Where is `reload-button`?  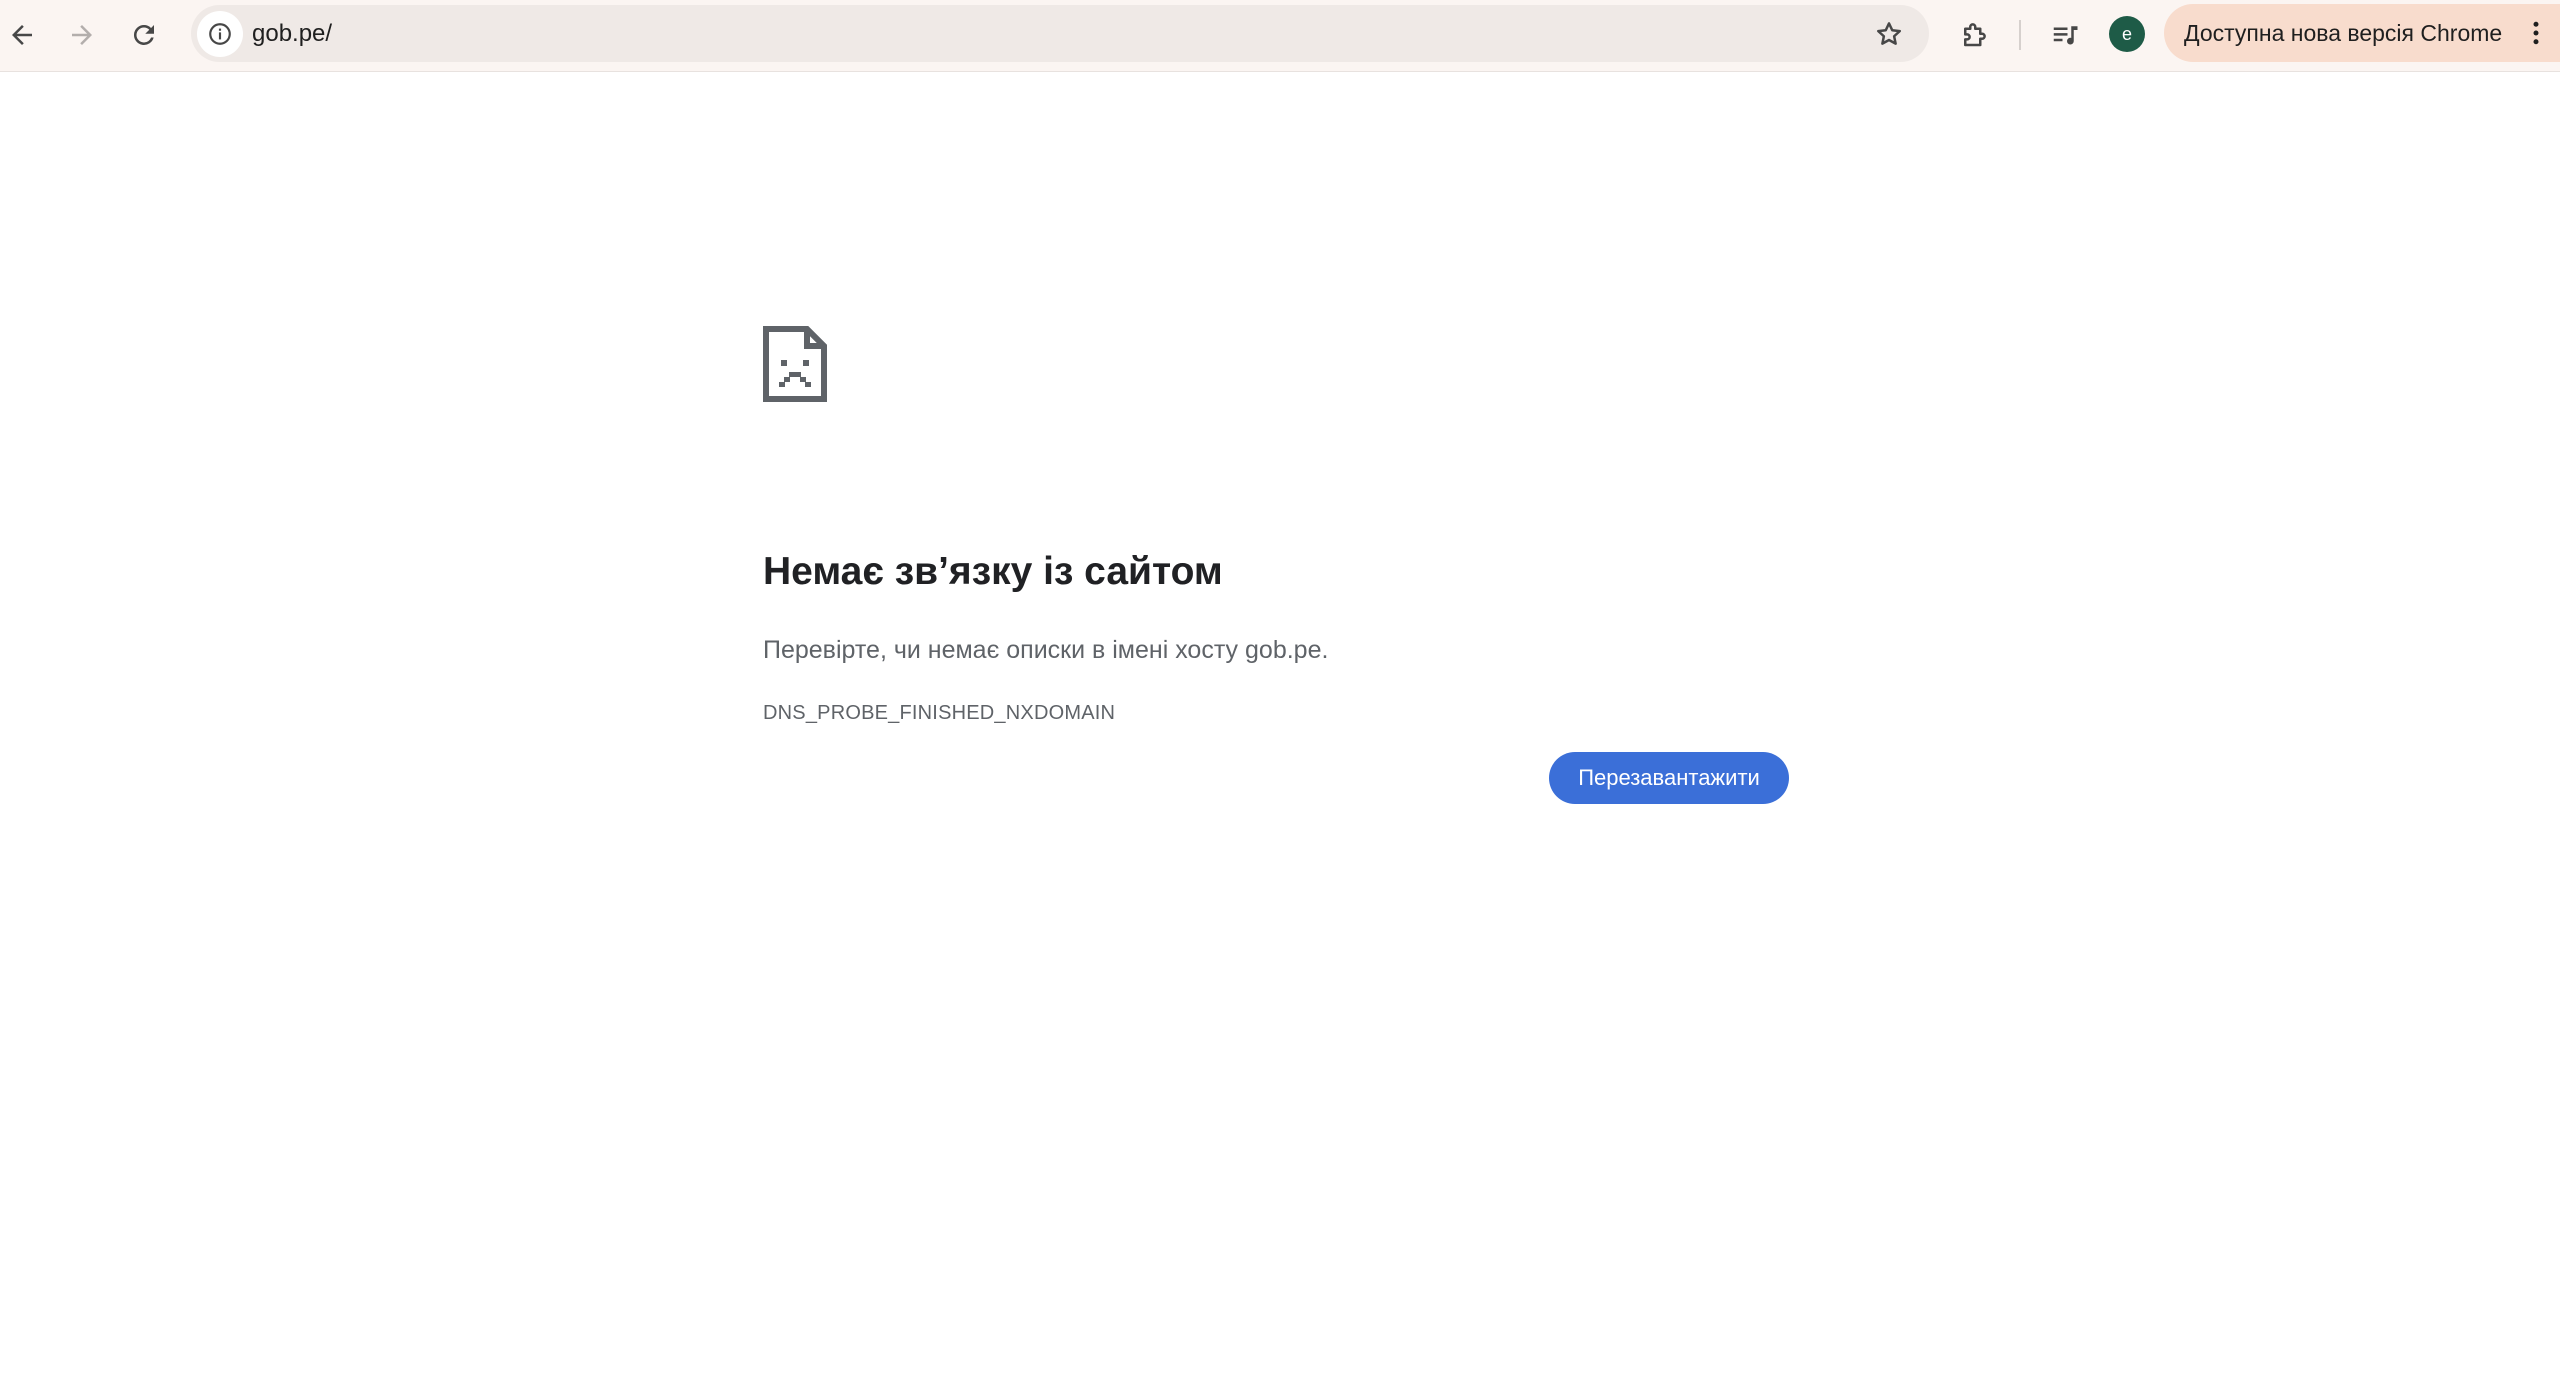 reload-button is located at coordinates (144, 35).